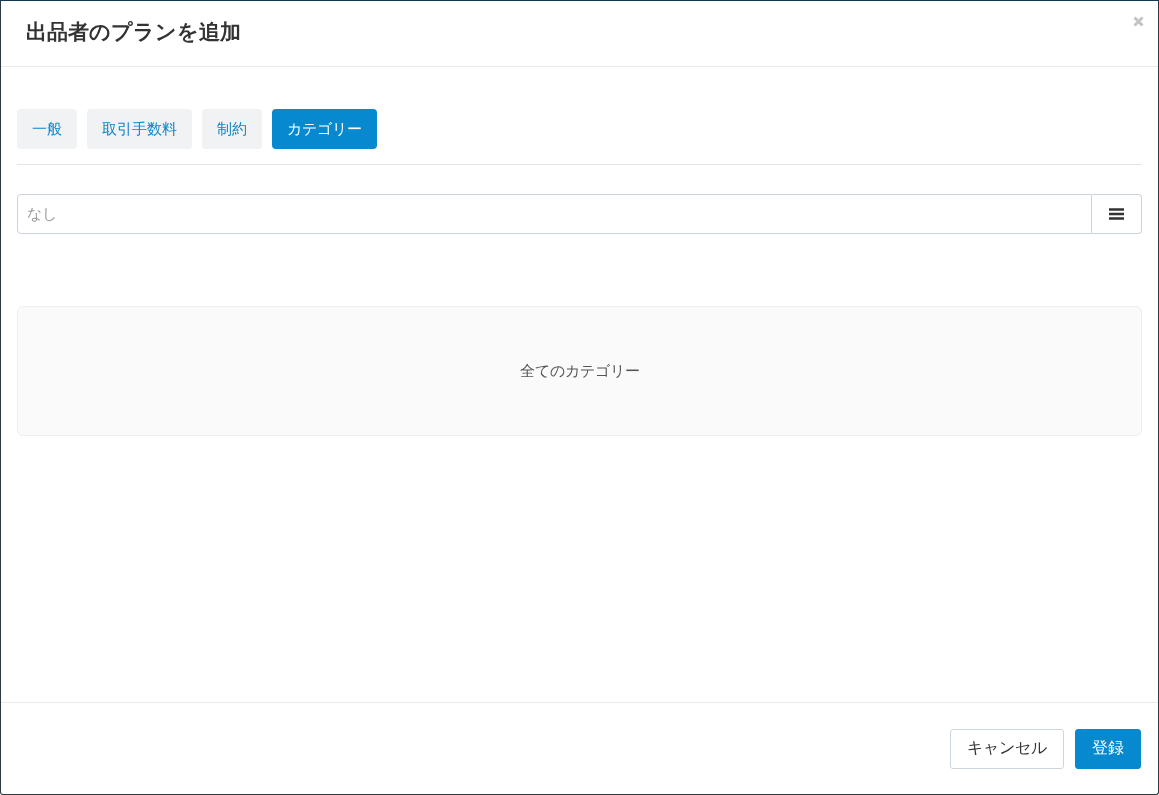 This screenshot has height=795, width=1159. I want to click on cancel-button: キャンセル, so click(1007, 748).